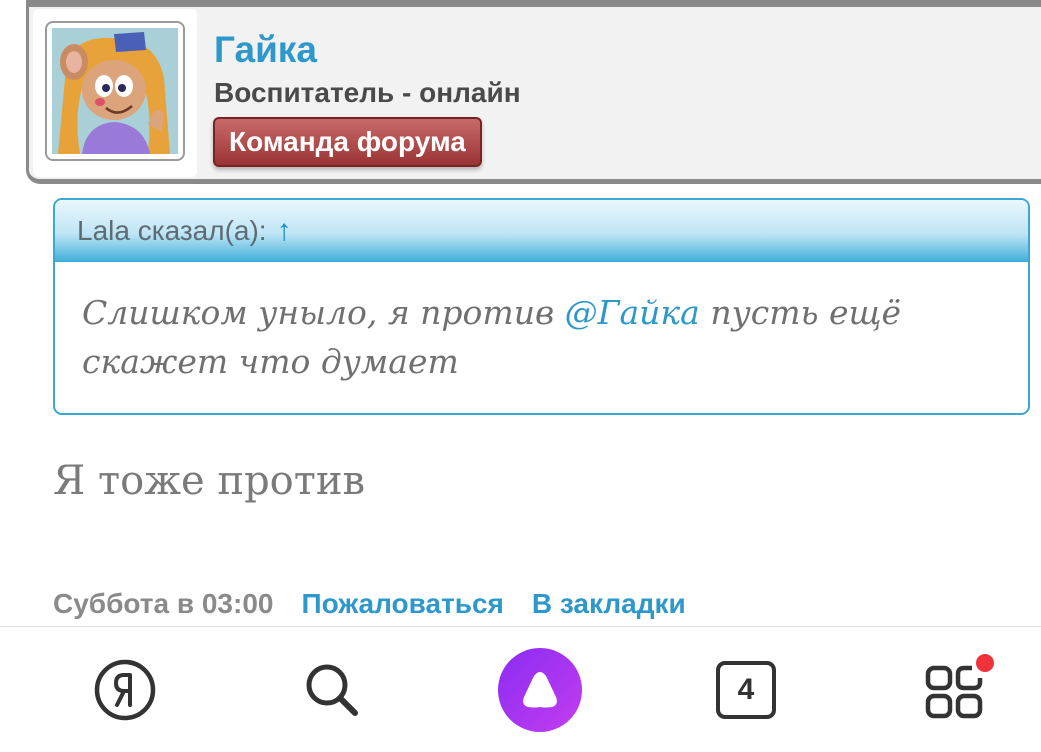 The height and width of the screenshot is (752, 1041). I want to click on search-icon, so click(332, 690).